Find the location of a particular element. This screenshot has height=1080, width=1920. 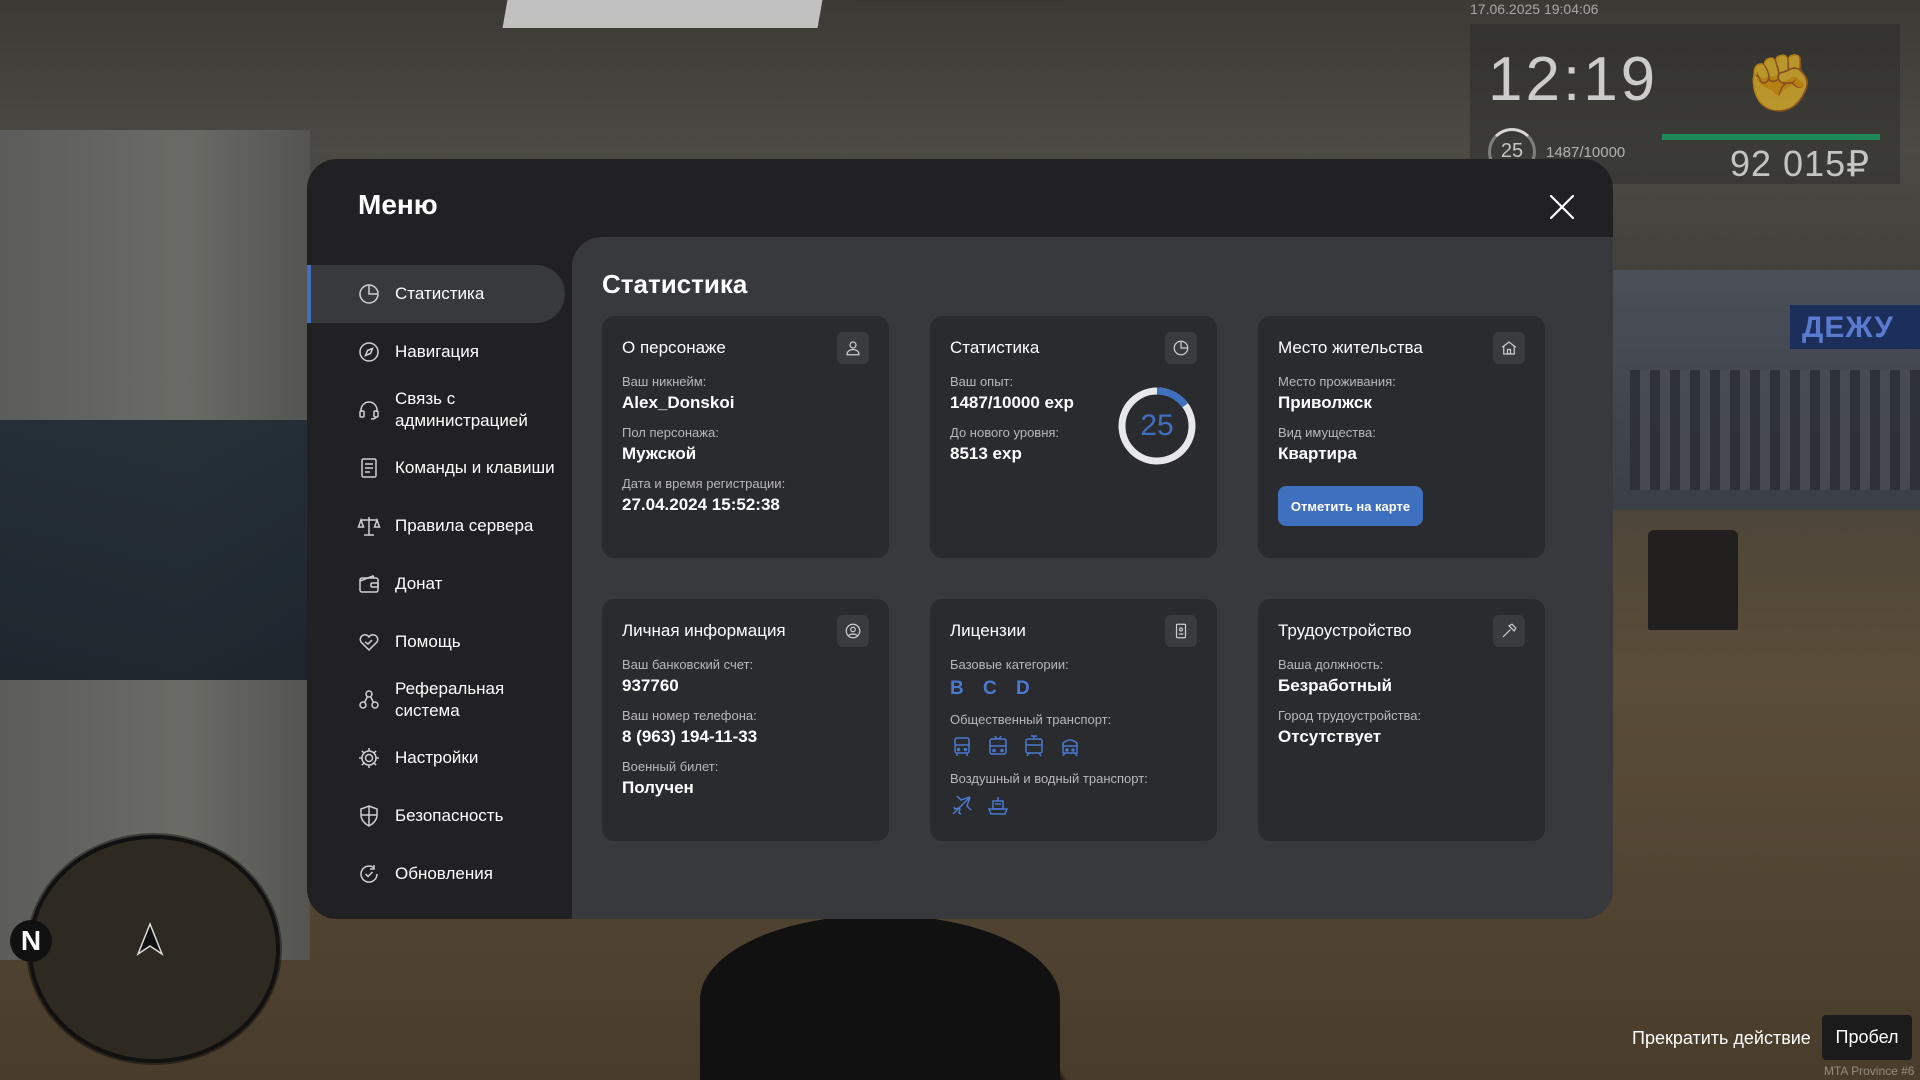

property-type-value: Квартира is located at coordinates (1317, 453).